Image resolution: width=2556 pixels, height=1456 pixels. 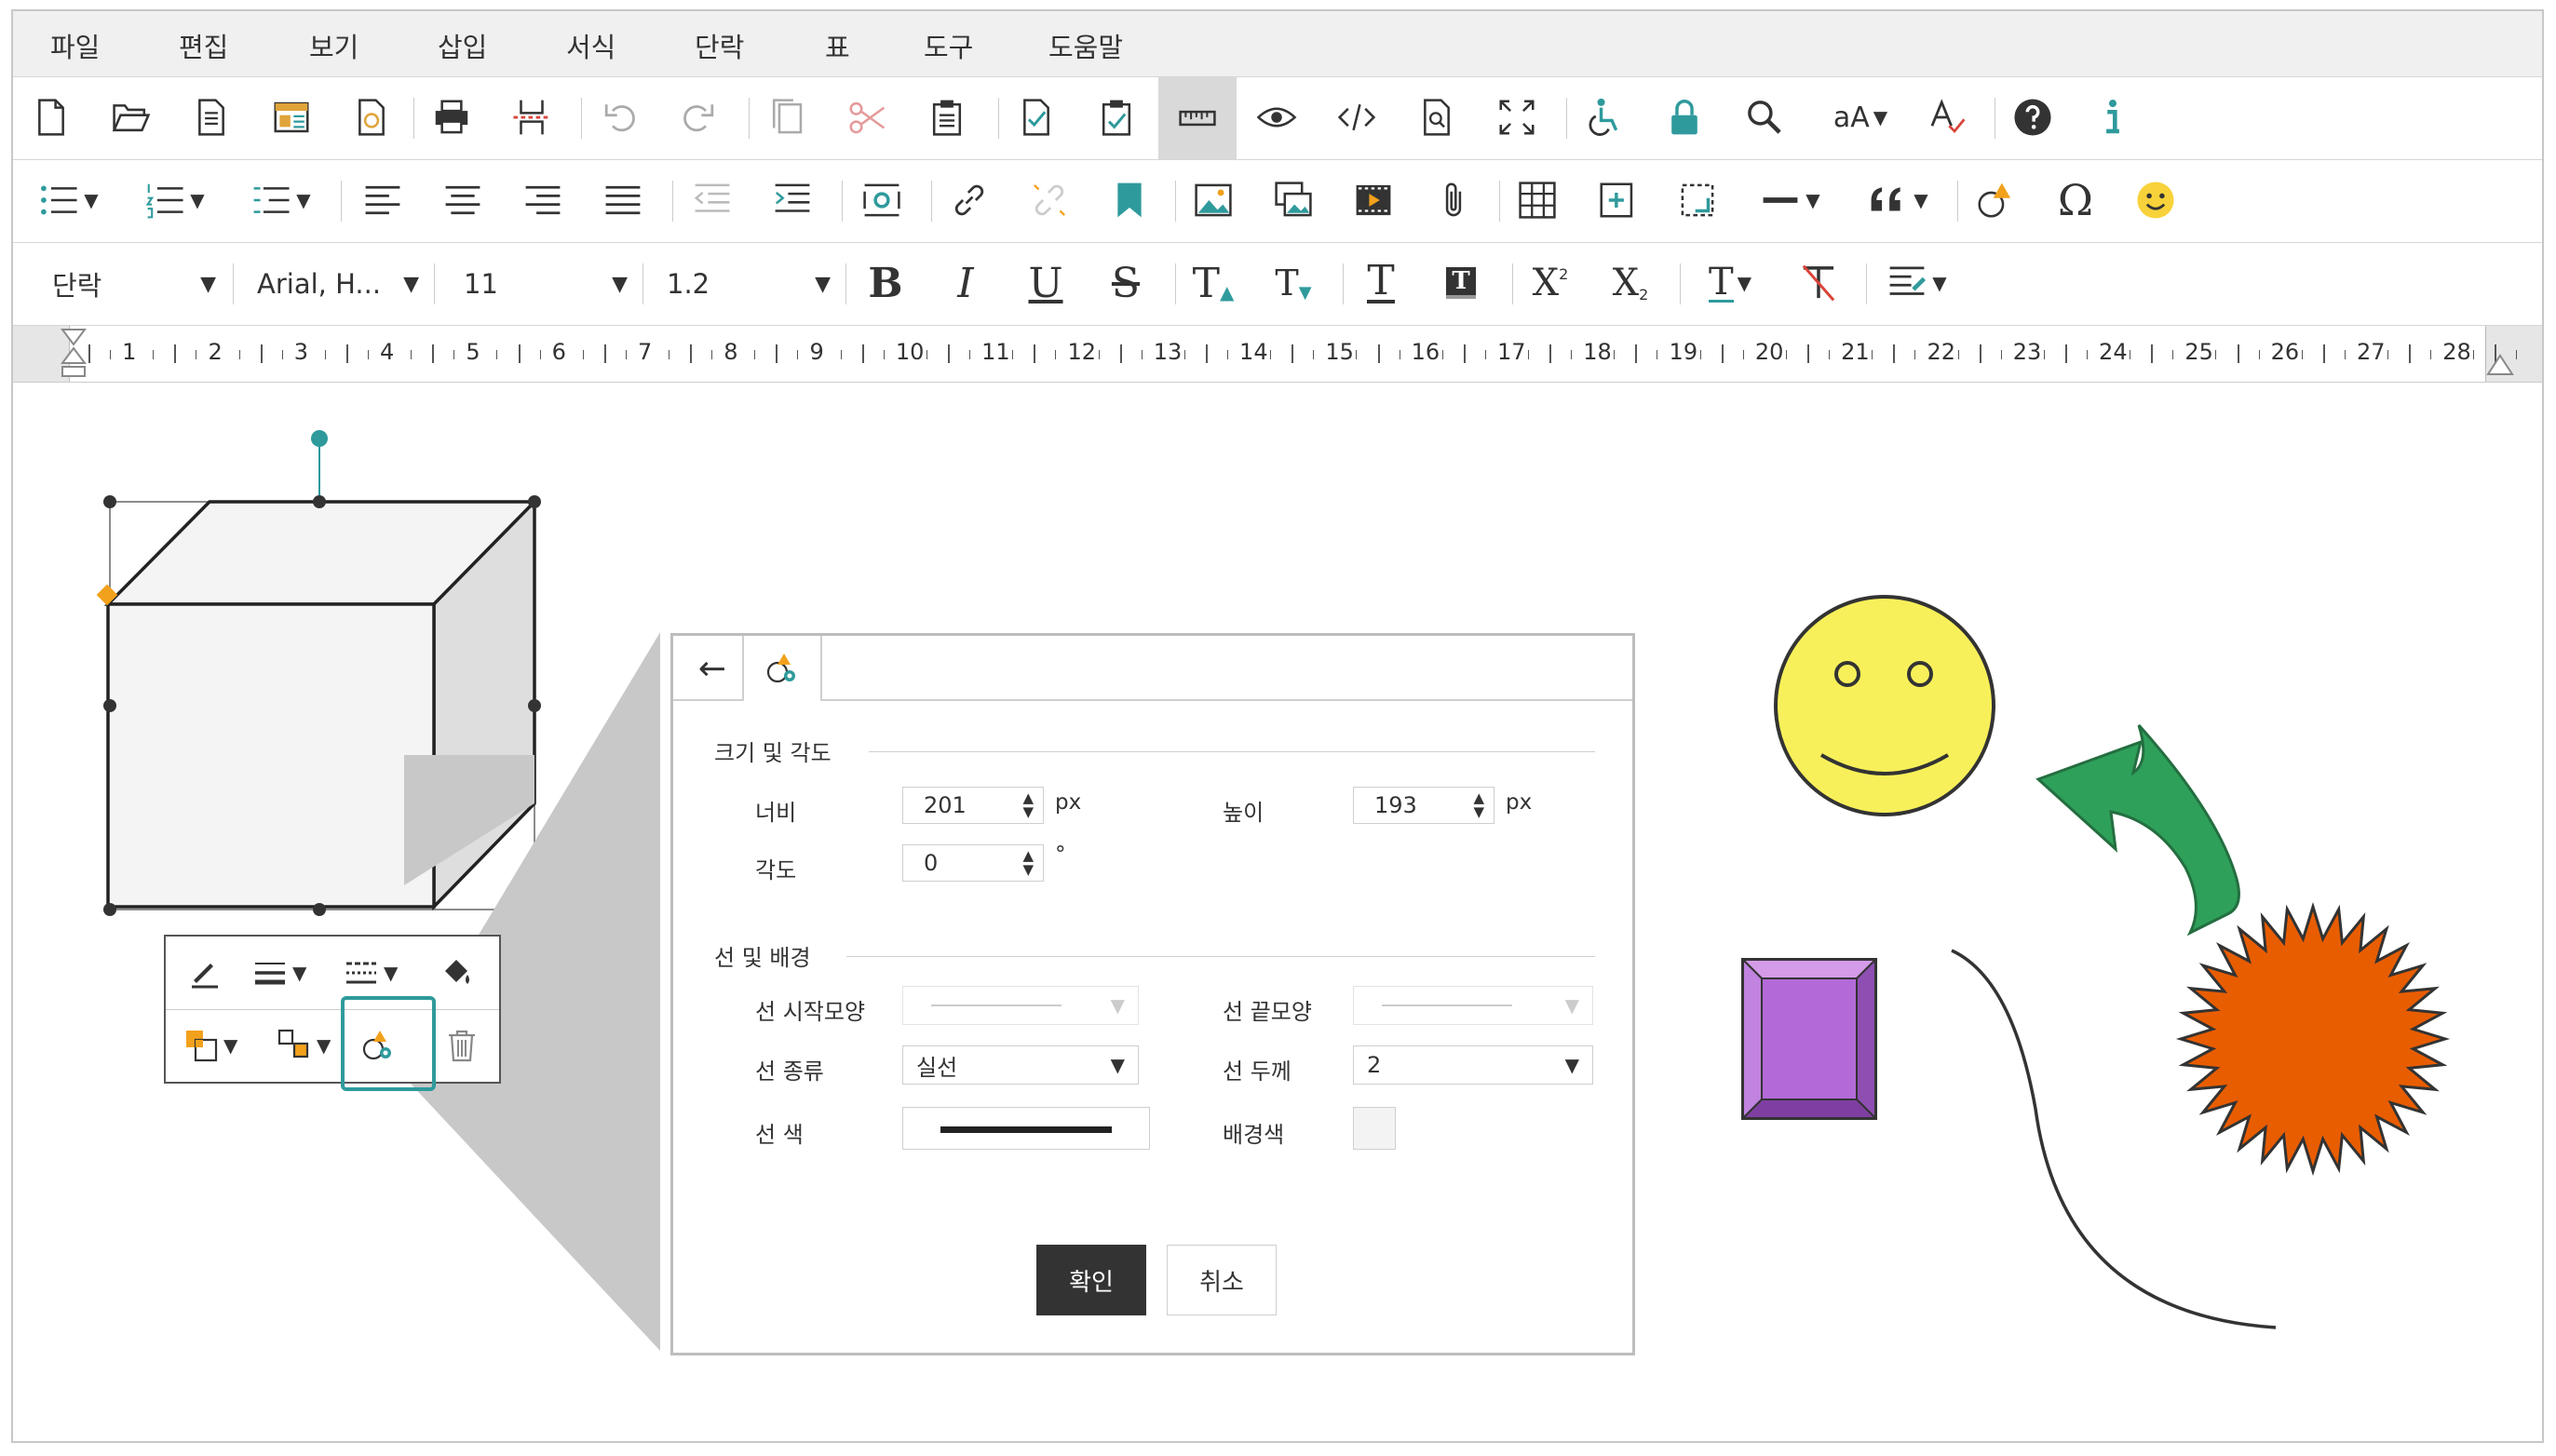 I want to click on menu-view: 보기, so click(x=333, y=45).